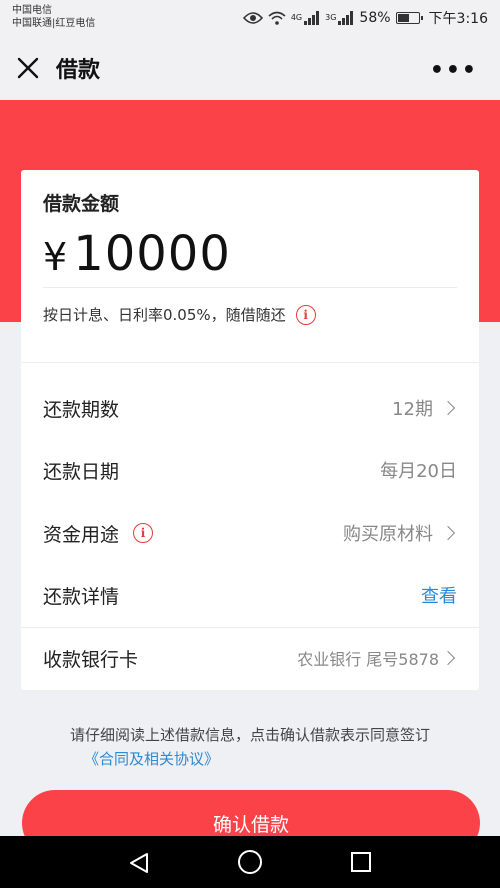 The height and width of the screenshot is (888, 500). Describe the element at coordinates (250, 533) in the screenshot. I see `loan-purpose-row: 资金用途 i 购买原材料` at that location.